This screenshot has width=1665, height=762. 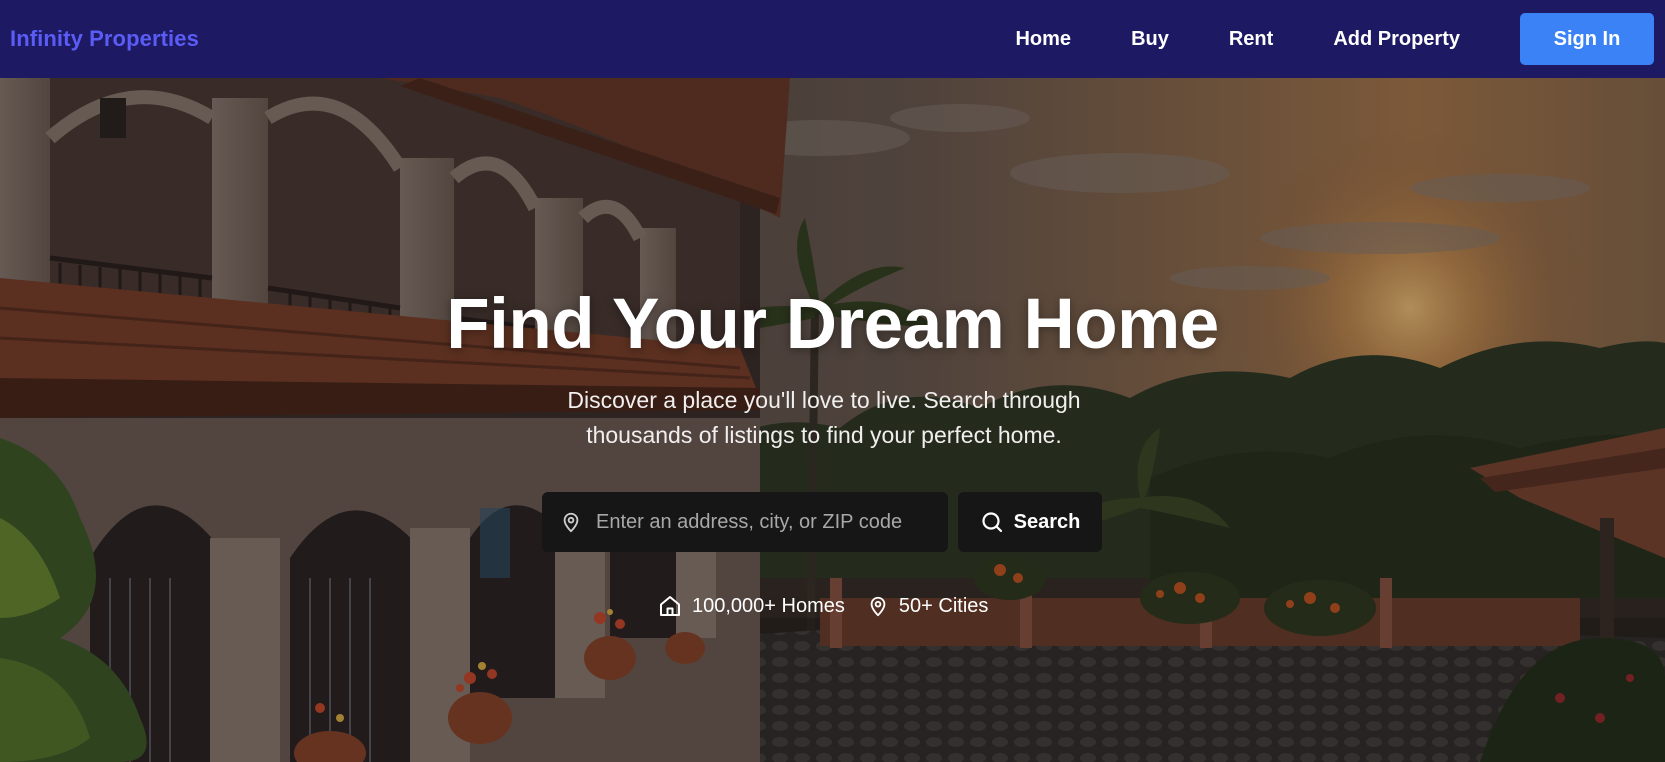 I want to click on stat-homes: 100,000+ Homes, so click(x=751, y=606).